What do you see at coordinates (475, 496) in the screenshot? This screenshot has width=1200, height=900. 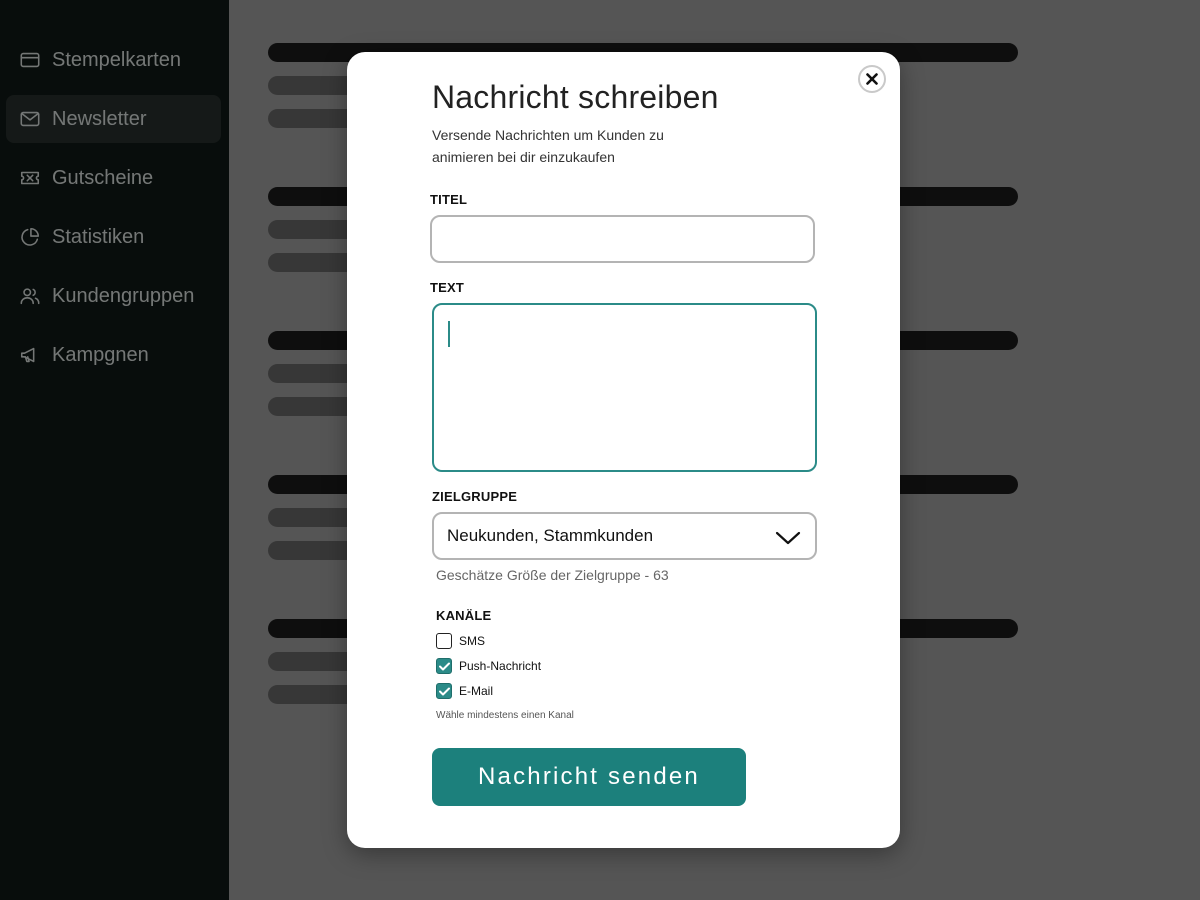 I see `zielgruppe-label: ZIELGRUPPE` at bounding box center [475, 496].